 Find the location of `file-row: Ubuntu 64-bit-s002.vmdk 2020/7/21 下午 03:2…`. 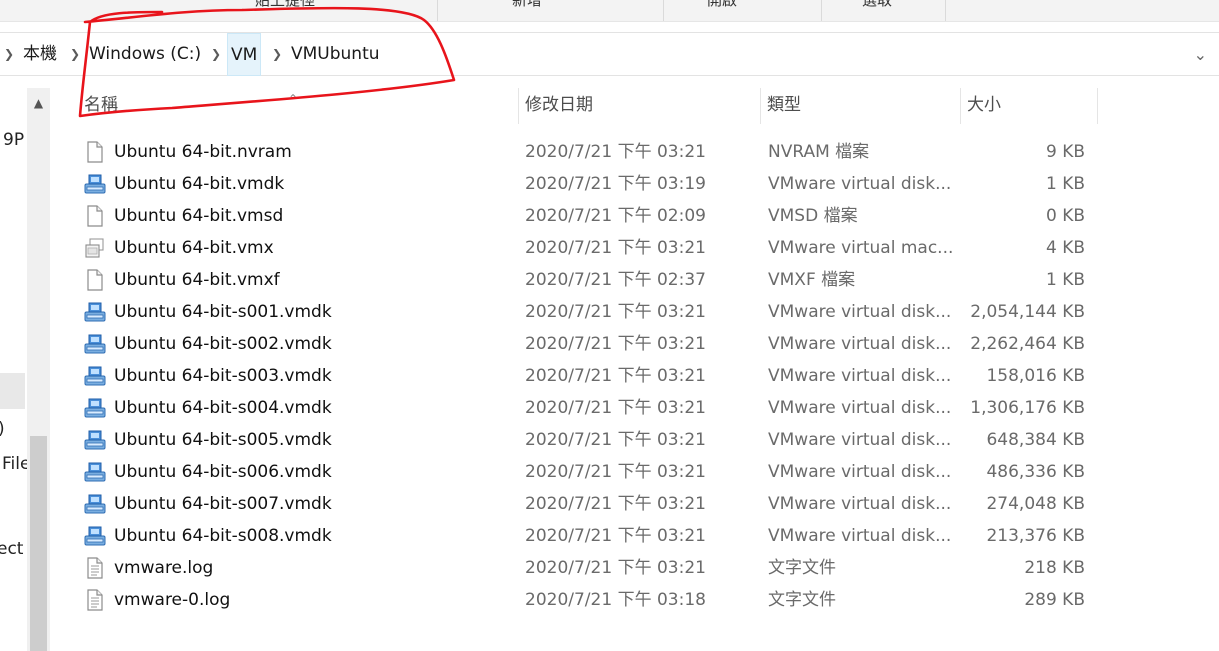

file-row: Ubuntu 64-bit-s002.vmdk 2020/7/21 下午 03:2… is located at coordinates (593, 344).